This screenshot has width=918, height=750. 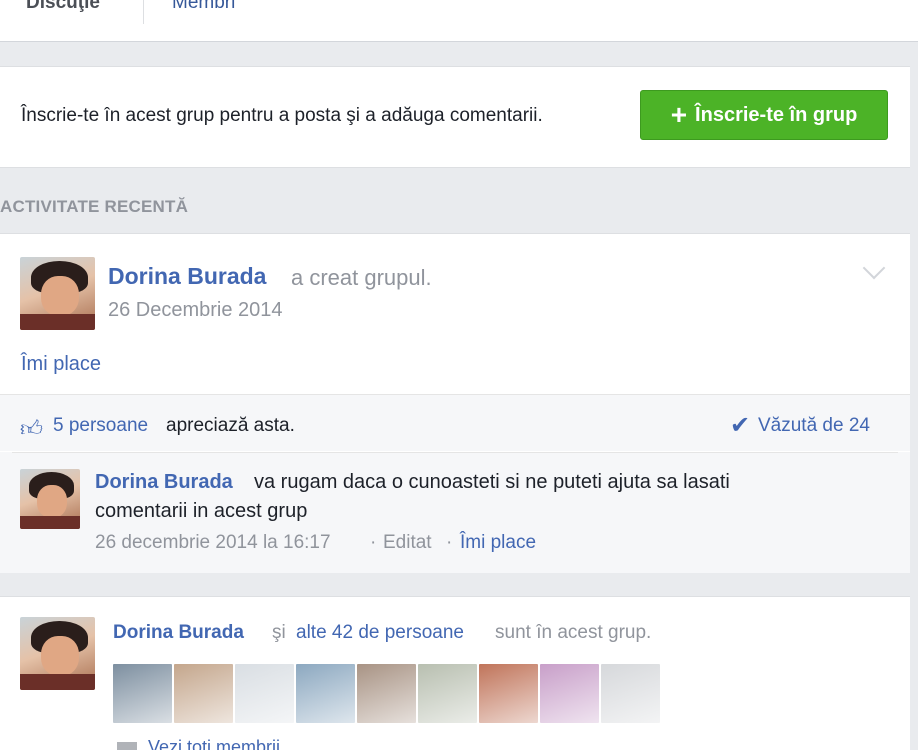 What do you see at coordinates (814, 426) in the screenshot?
I see `seen-by-link: Văzută de 24` at bounding box center [814, 426].